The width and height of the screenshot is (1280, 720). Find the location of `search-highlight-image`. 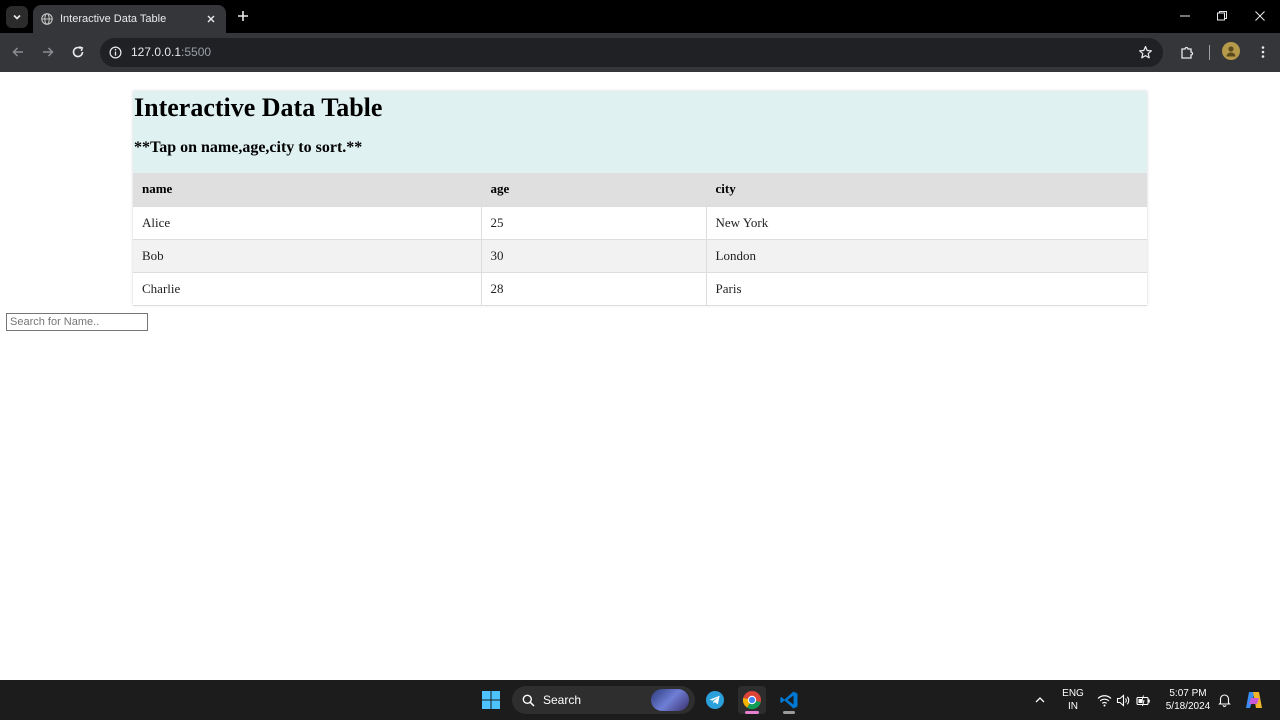

search-highlight-image is located at coordinates (670, 700).